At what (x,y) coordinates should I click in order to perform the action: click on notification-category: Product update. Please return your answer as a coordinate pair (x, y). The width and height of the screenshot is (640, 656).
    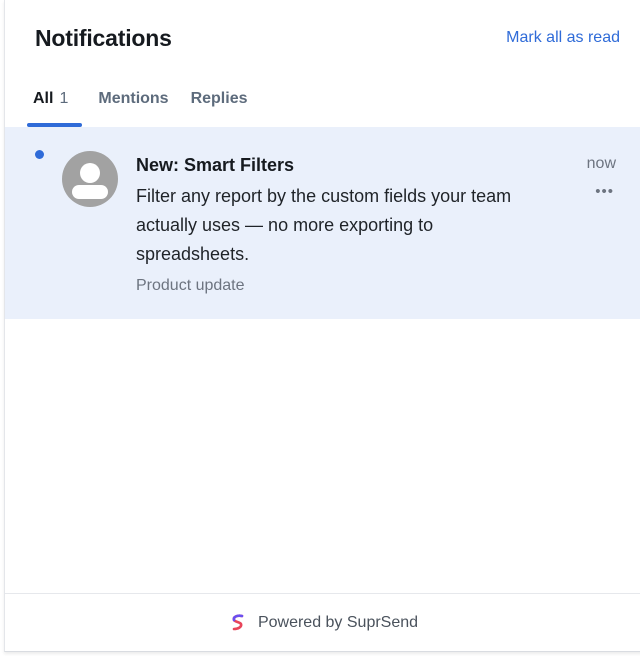
    Looking at the image, I should click on (190, 285).